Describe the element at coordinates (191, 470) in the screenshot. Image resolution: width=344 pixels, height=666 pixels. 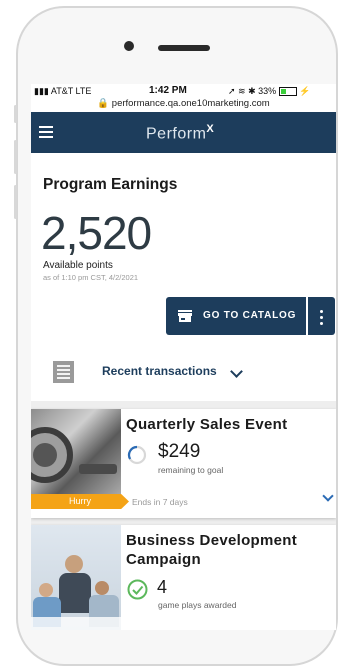
I see `promotion-subtext: remaining to goal` at that location.